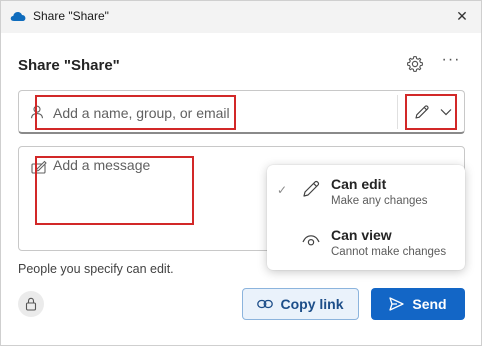 This screenshot has height=346, width=482. I want to click on menu-item-can-view: Can view Cannot make changes, so click(366, 245).